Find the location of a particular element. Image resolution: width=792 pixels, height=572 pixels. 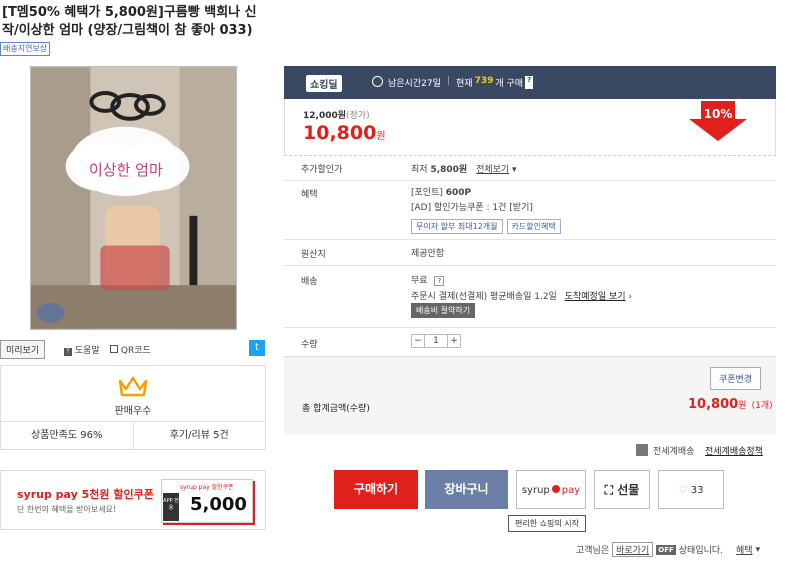

syrup-tooltip: 편리한 쇼핑의 시작 is located at coordinates (547, 523).